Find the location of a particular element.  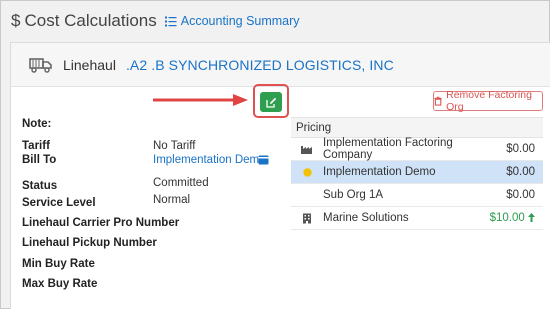

accounting-summary-label: Accounting Summary is located at coordinates (240, 21).